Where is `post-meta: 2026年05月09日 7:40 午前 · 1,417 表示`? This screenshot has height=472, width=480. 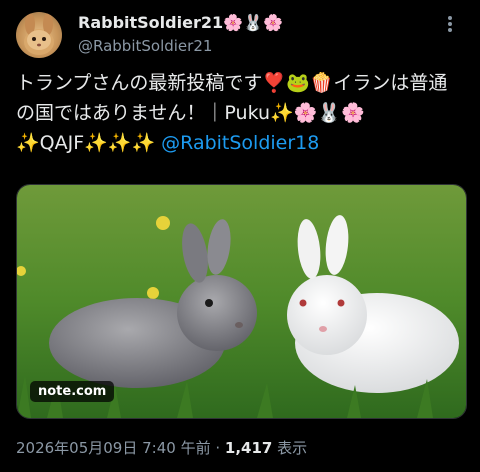 post-meta: 2026年05月09日 7:40 午前 · 1,417 表示 is located at coordinates (161, 447).